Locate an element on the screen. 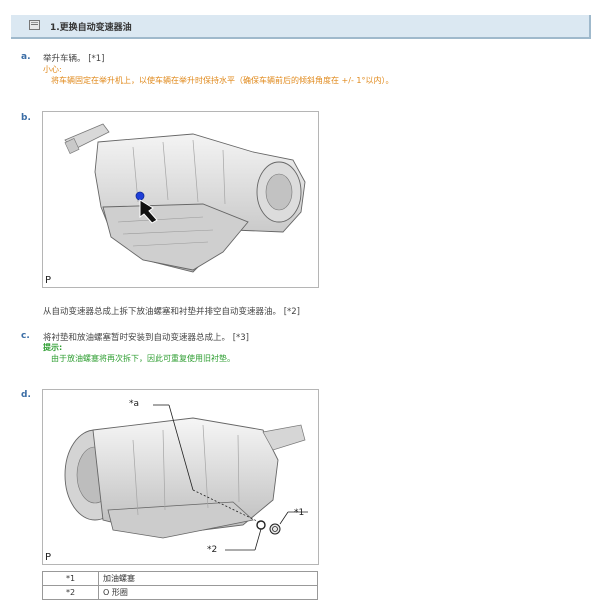 Image resolution: width=601 pixels, height=600 pixels. legend-desc: O 形圈 is located at coordinates (208, 592).